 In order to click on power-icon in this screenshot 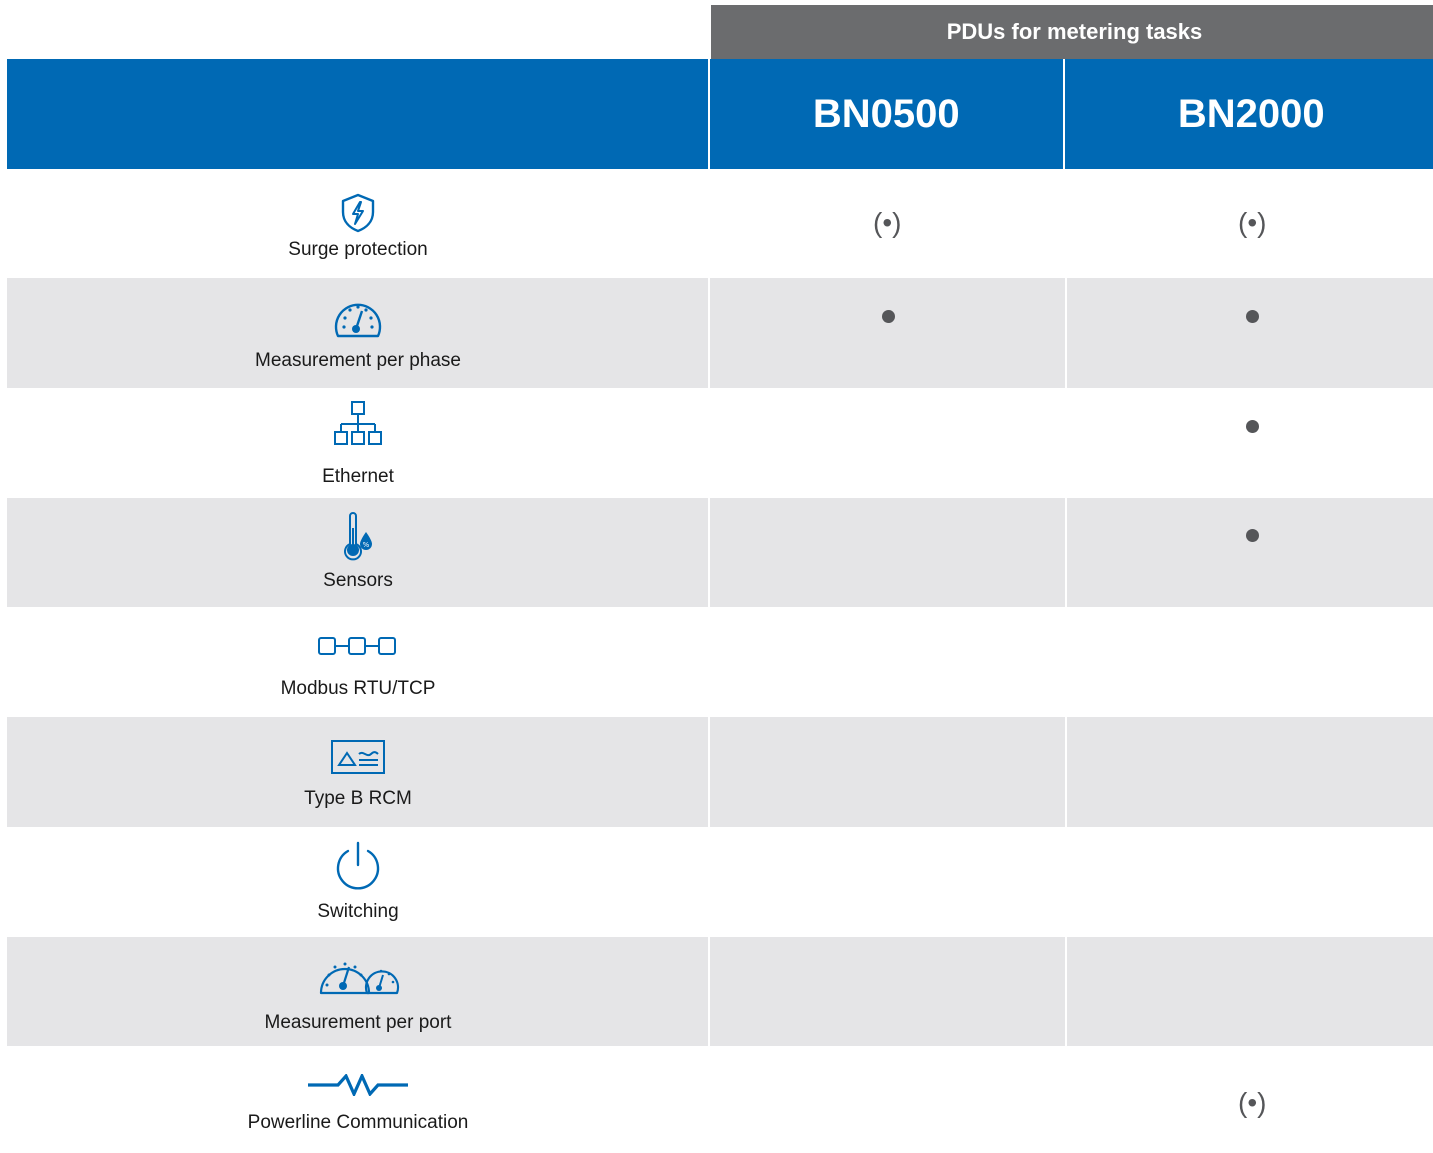, I will do `click(358, 867)`.